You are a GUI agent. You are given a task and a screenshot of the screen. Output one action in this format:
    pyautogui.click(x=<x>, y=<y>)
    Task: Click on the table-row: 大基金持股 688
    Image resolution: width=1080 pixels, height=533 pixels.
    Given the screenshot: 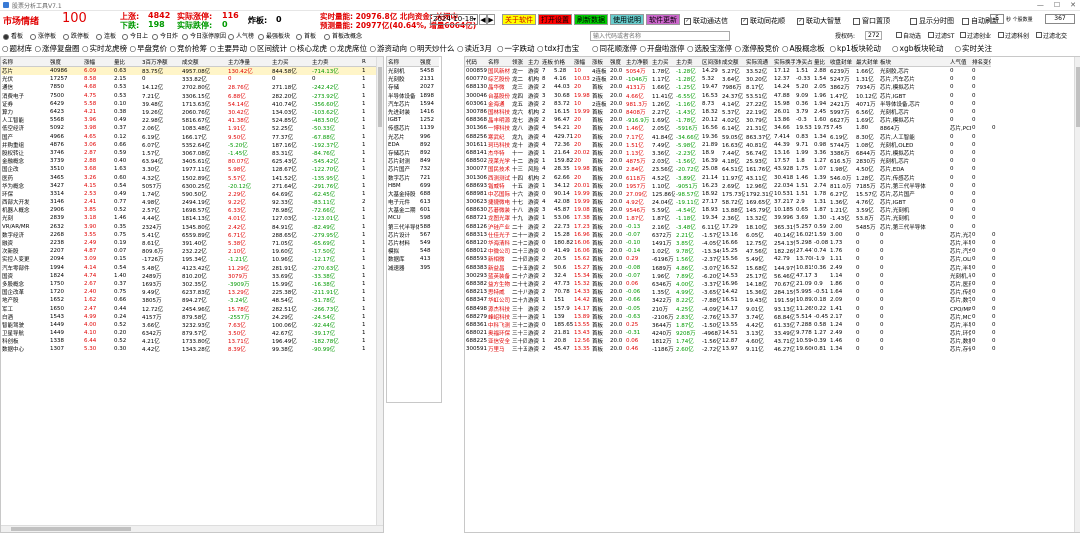 What is the action you would take?
    pyautogui.click(x=413, y=194)
    